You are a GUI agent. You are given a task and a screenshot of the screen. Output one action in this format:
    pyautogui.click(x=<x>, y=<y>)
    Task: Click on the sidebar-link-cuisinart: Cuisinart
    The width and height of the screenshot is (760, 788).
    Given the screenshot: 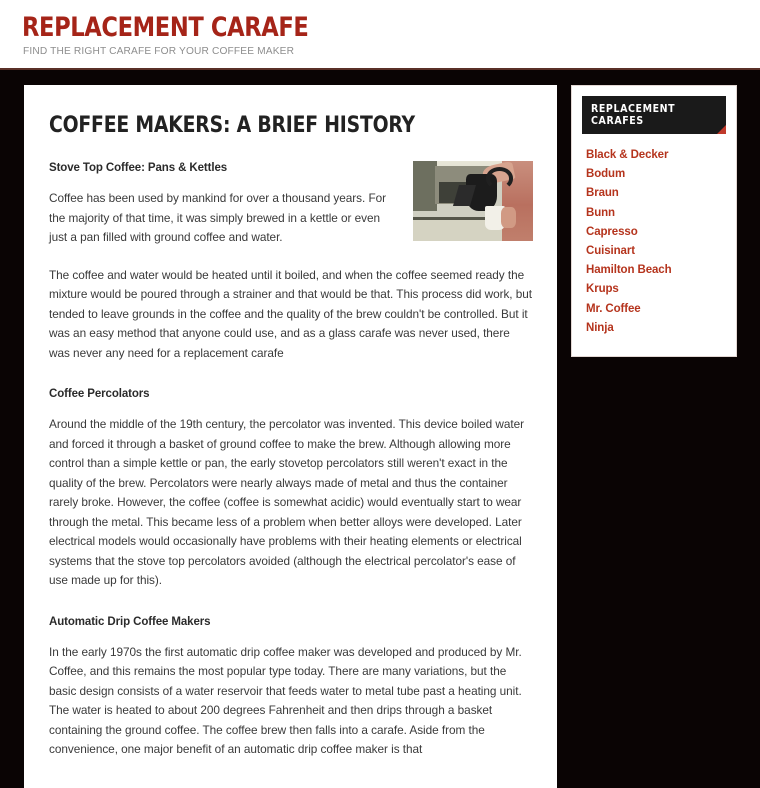 What is the action you would take?
    pyautogui.click(x=656, y=251)
    